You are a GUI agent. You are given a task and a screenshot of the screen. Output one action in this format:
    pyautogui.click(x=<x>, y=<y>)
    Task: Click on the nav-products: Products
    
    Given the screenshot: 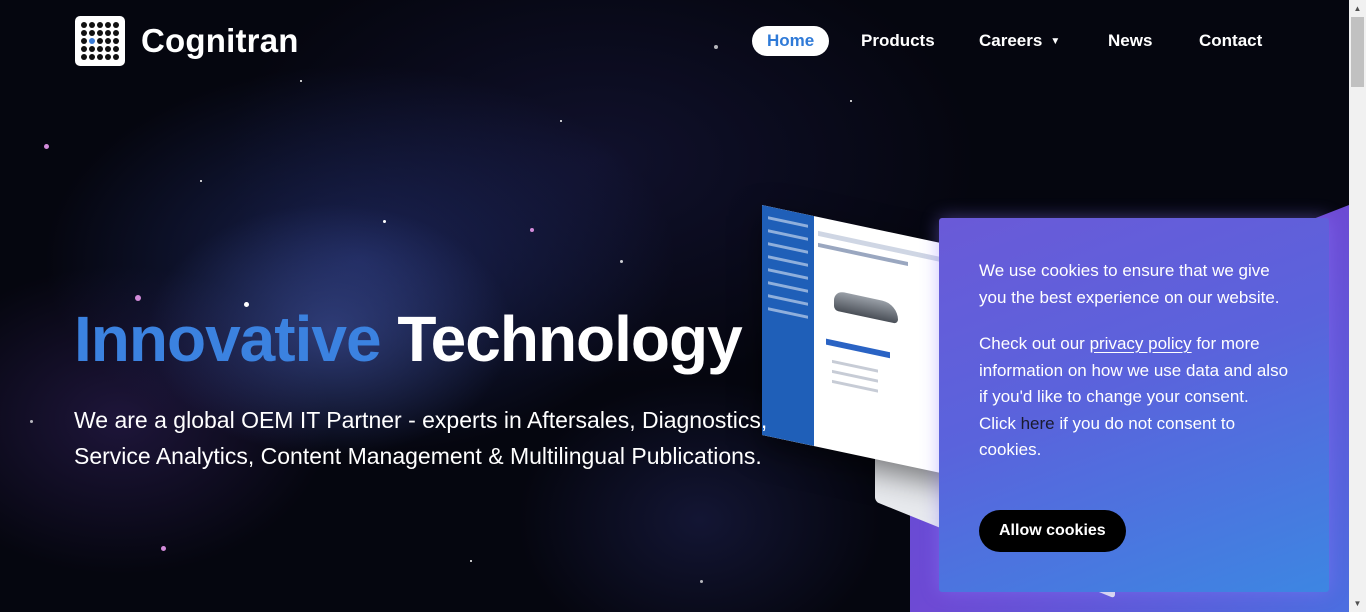 What is the action you would take?
    pyautogui.click(x=898, y=41)
    